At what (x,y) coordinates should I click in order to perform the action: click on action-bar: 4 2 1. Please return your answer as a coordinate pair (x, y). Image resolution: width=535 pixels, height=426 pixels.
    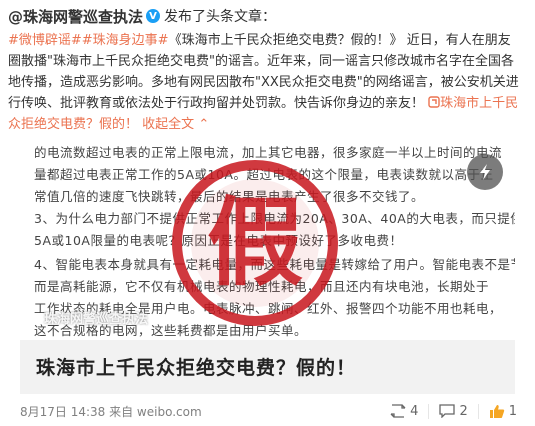
    Looking at the image, I should click on (453, 411).